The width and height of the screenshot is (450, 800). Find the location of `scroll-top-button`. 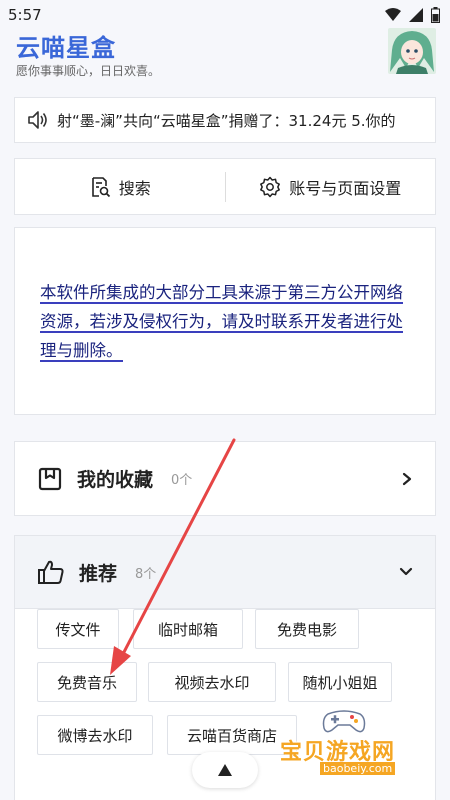

scroll-top-button is located at coordinates (225, 770).